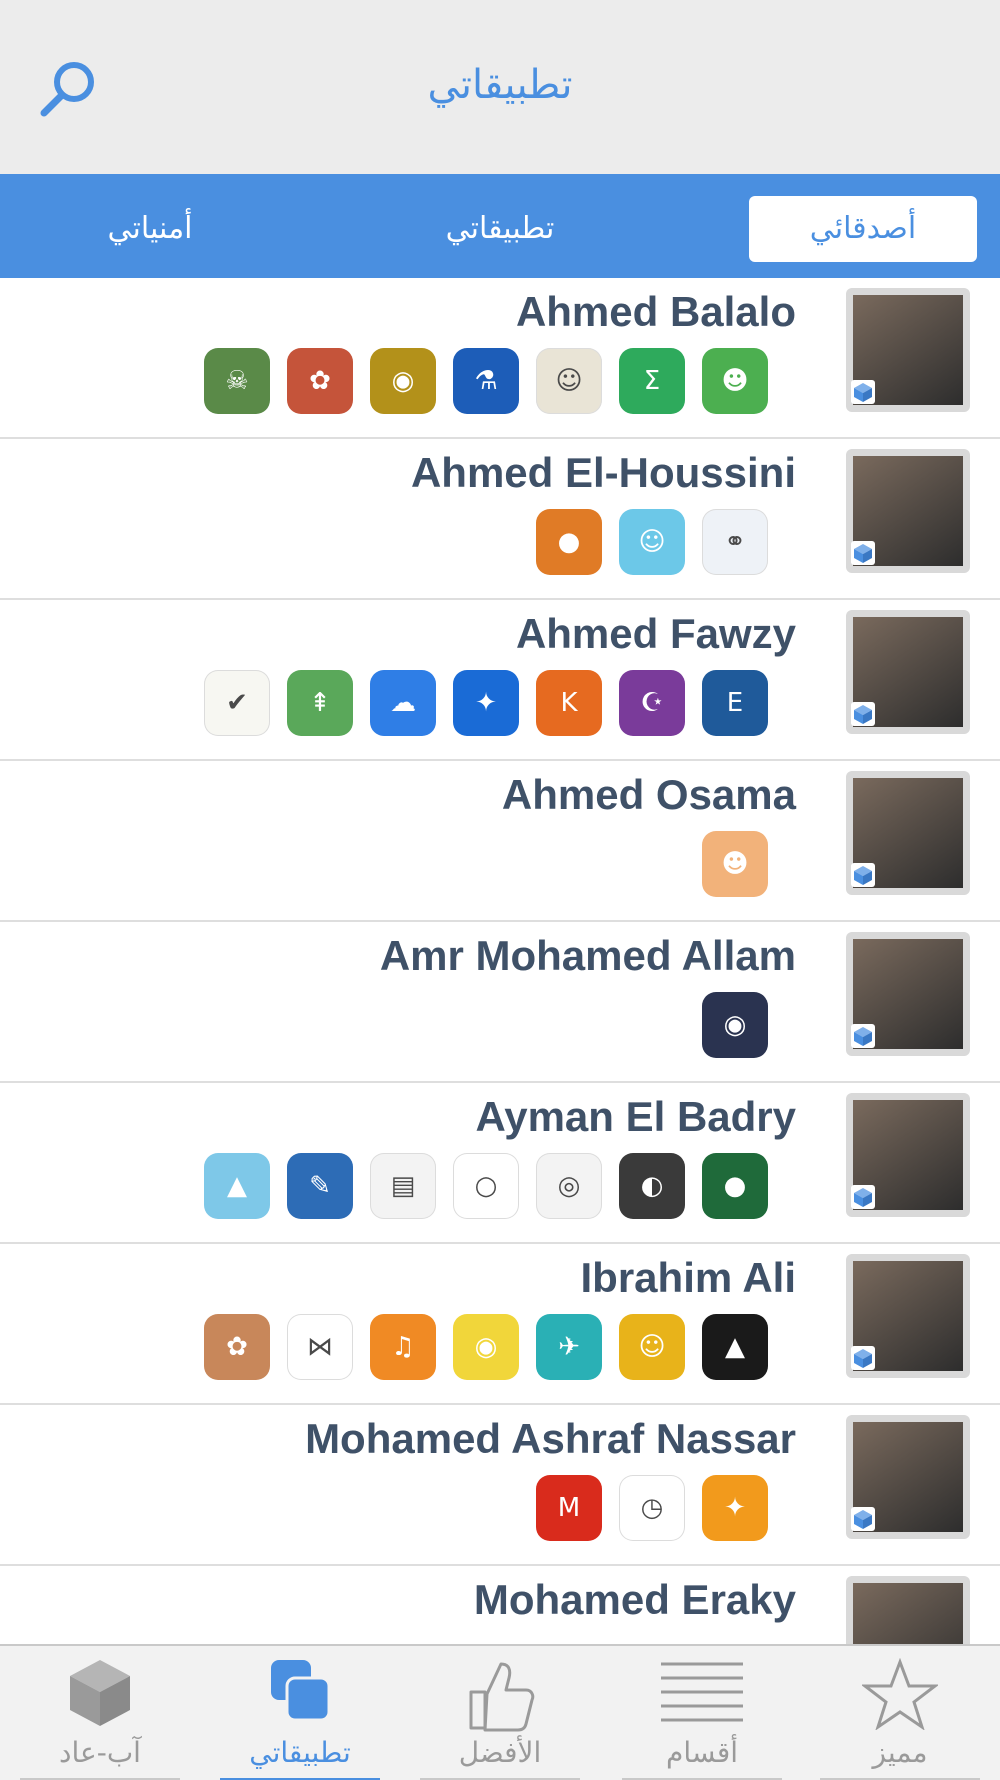 This screenshot has height=1780, width=1000. What do you see at coordinates (635, 1117) in the screenshot?
I see `friend-name: Ayman El Badry` at bounding box center [635, 1117].